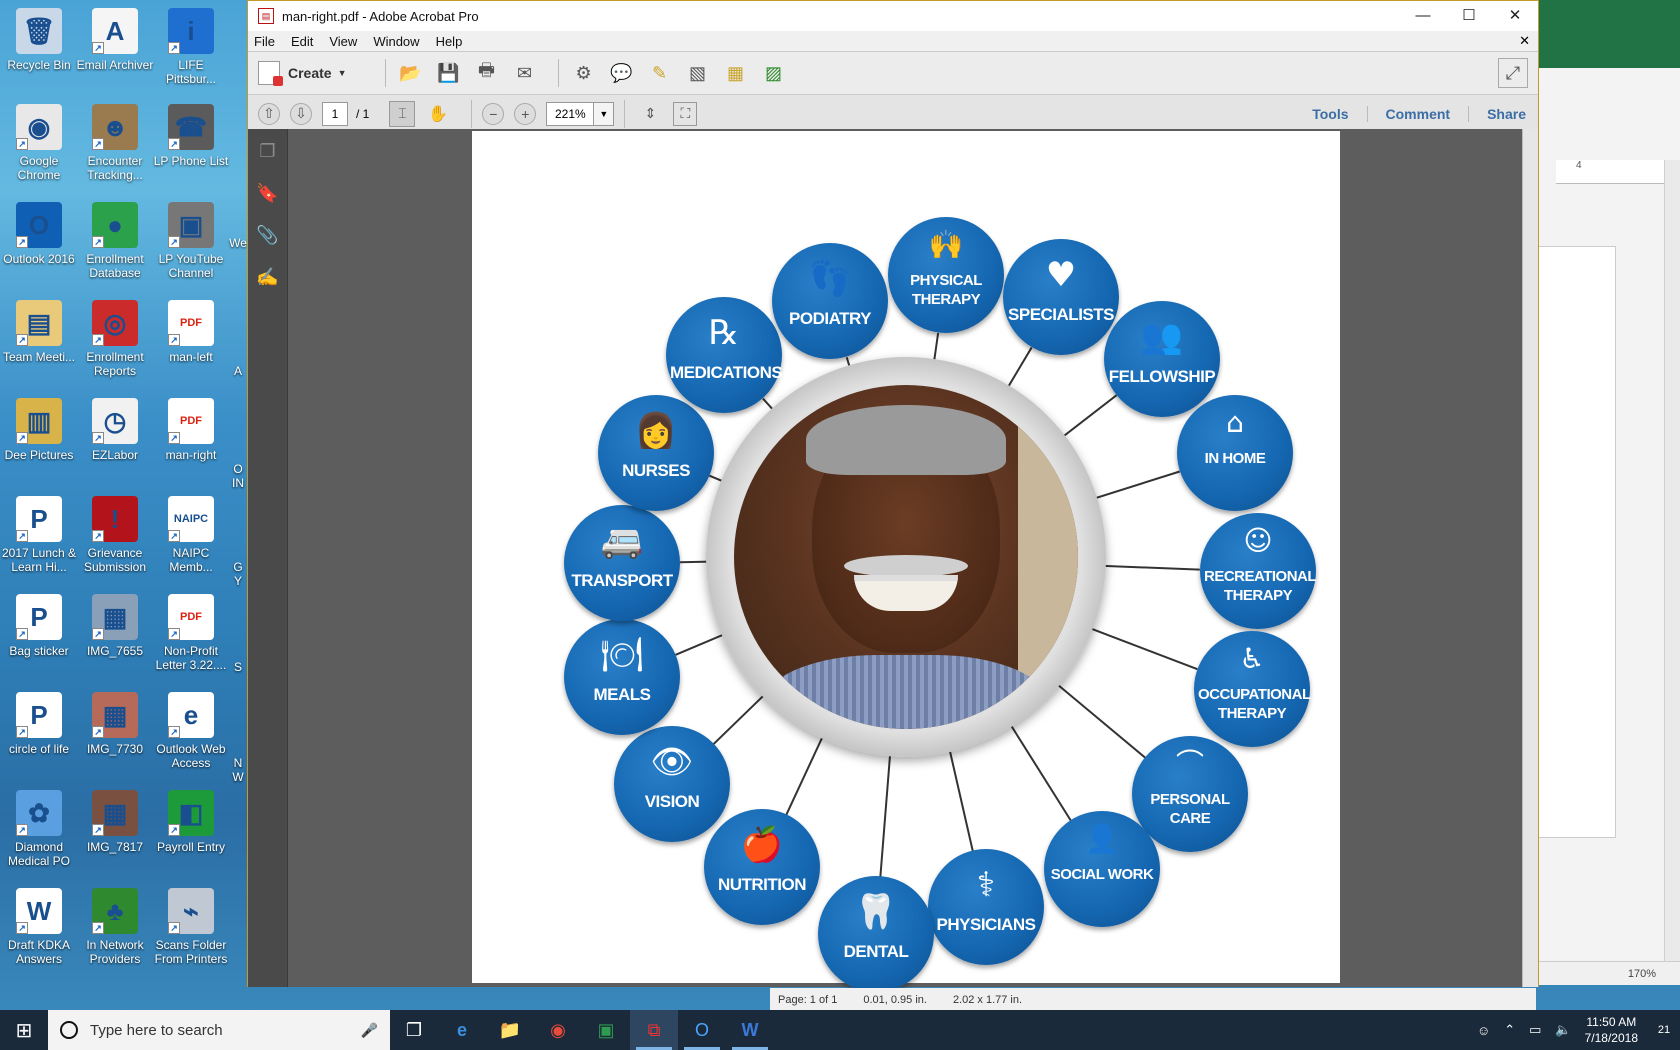 Image resolution: width=1680 pixels, height=1050 pixels. What do you see at coordinates (268, 195) in the screenshot?
I see `bookmark-icon: 🔖` at bounding box center [268, 195].